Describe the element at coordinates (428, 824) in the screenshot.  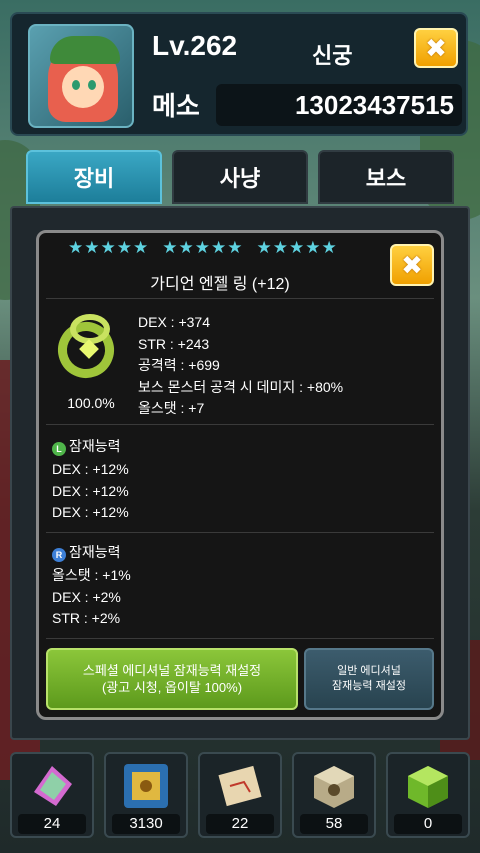
I see `inventory-count: 0` at that location.